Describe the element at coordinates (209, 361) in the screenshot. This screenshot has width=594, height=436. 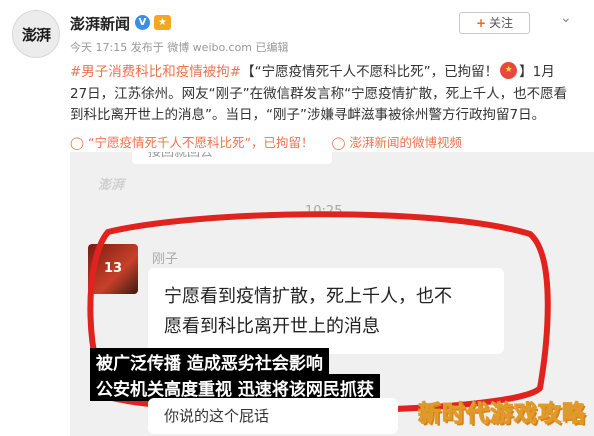
I see `video-caption-line-1: 被广泛传播 造成恶劣社会影响` at that location.